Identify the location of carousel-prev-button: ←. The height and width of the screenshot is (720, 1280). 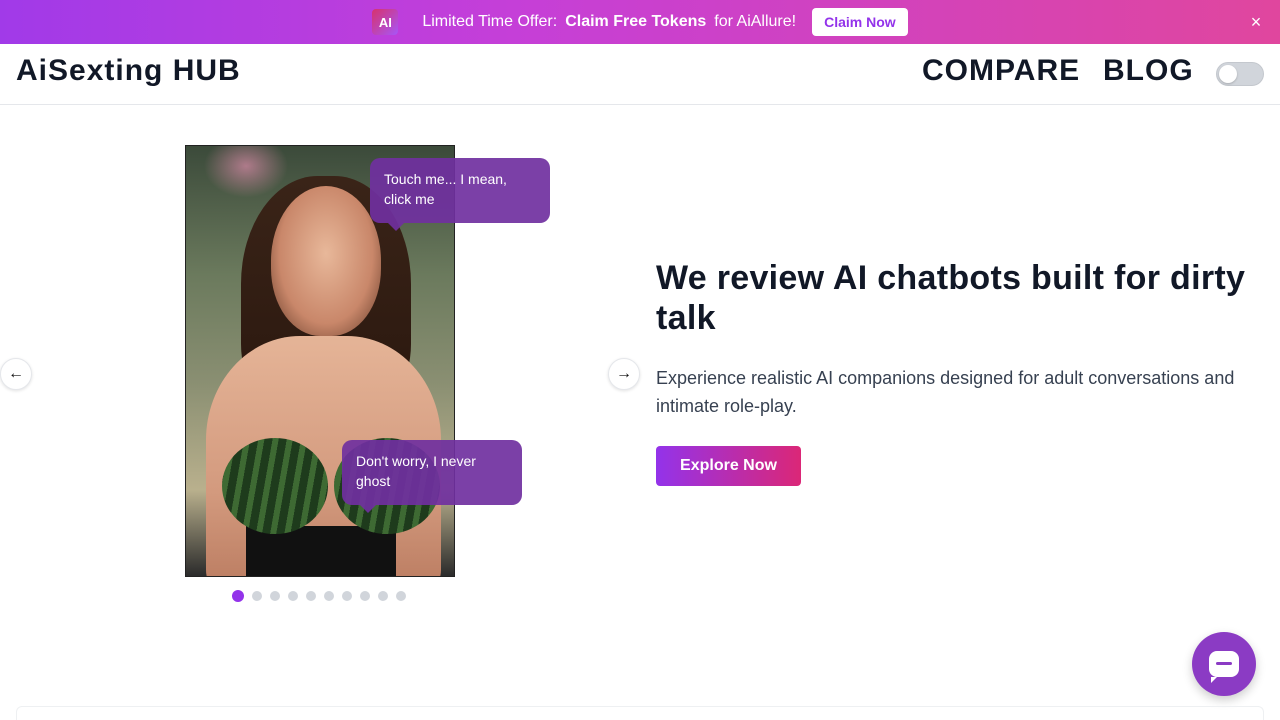
(16, 374).